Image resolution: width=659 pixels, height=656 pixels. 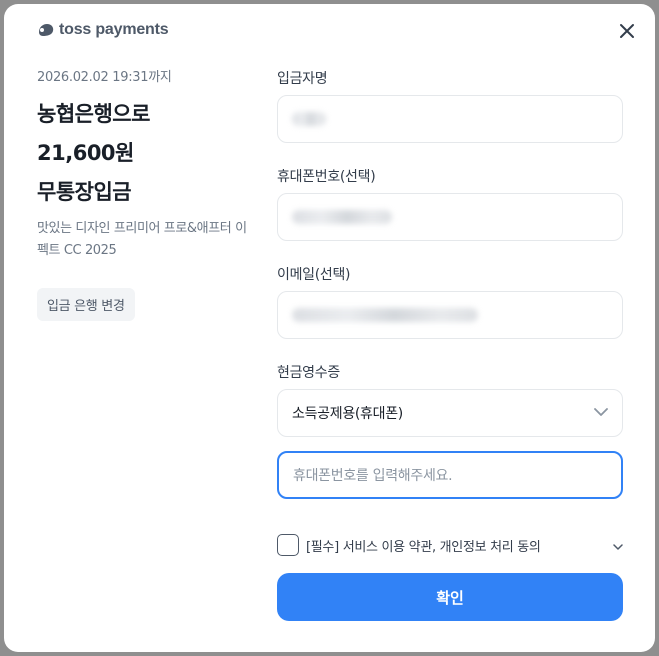 I want to click on product-name: 맛있는 디자인 프리미어 프로&애프터 이펙트 CC 2025, so click(x=142, y=239).